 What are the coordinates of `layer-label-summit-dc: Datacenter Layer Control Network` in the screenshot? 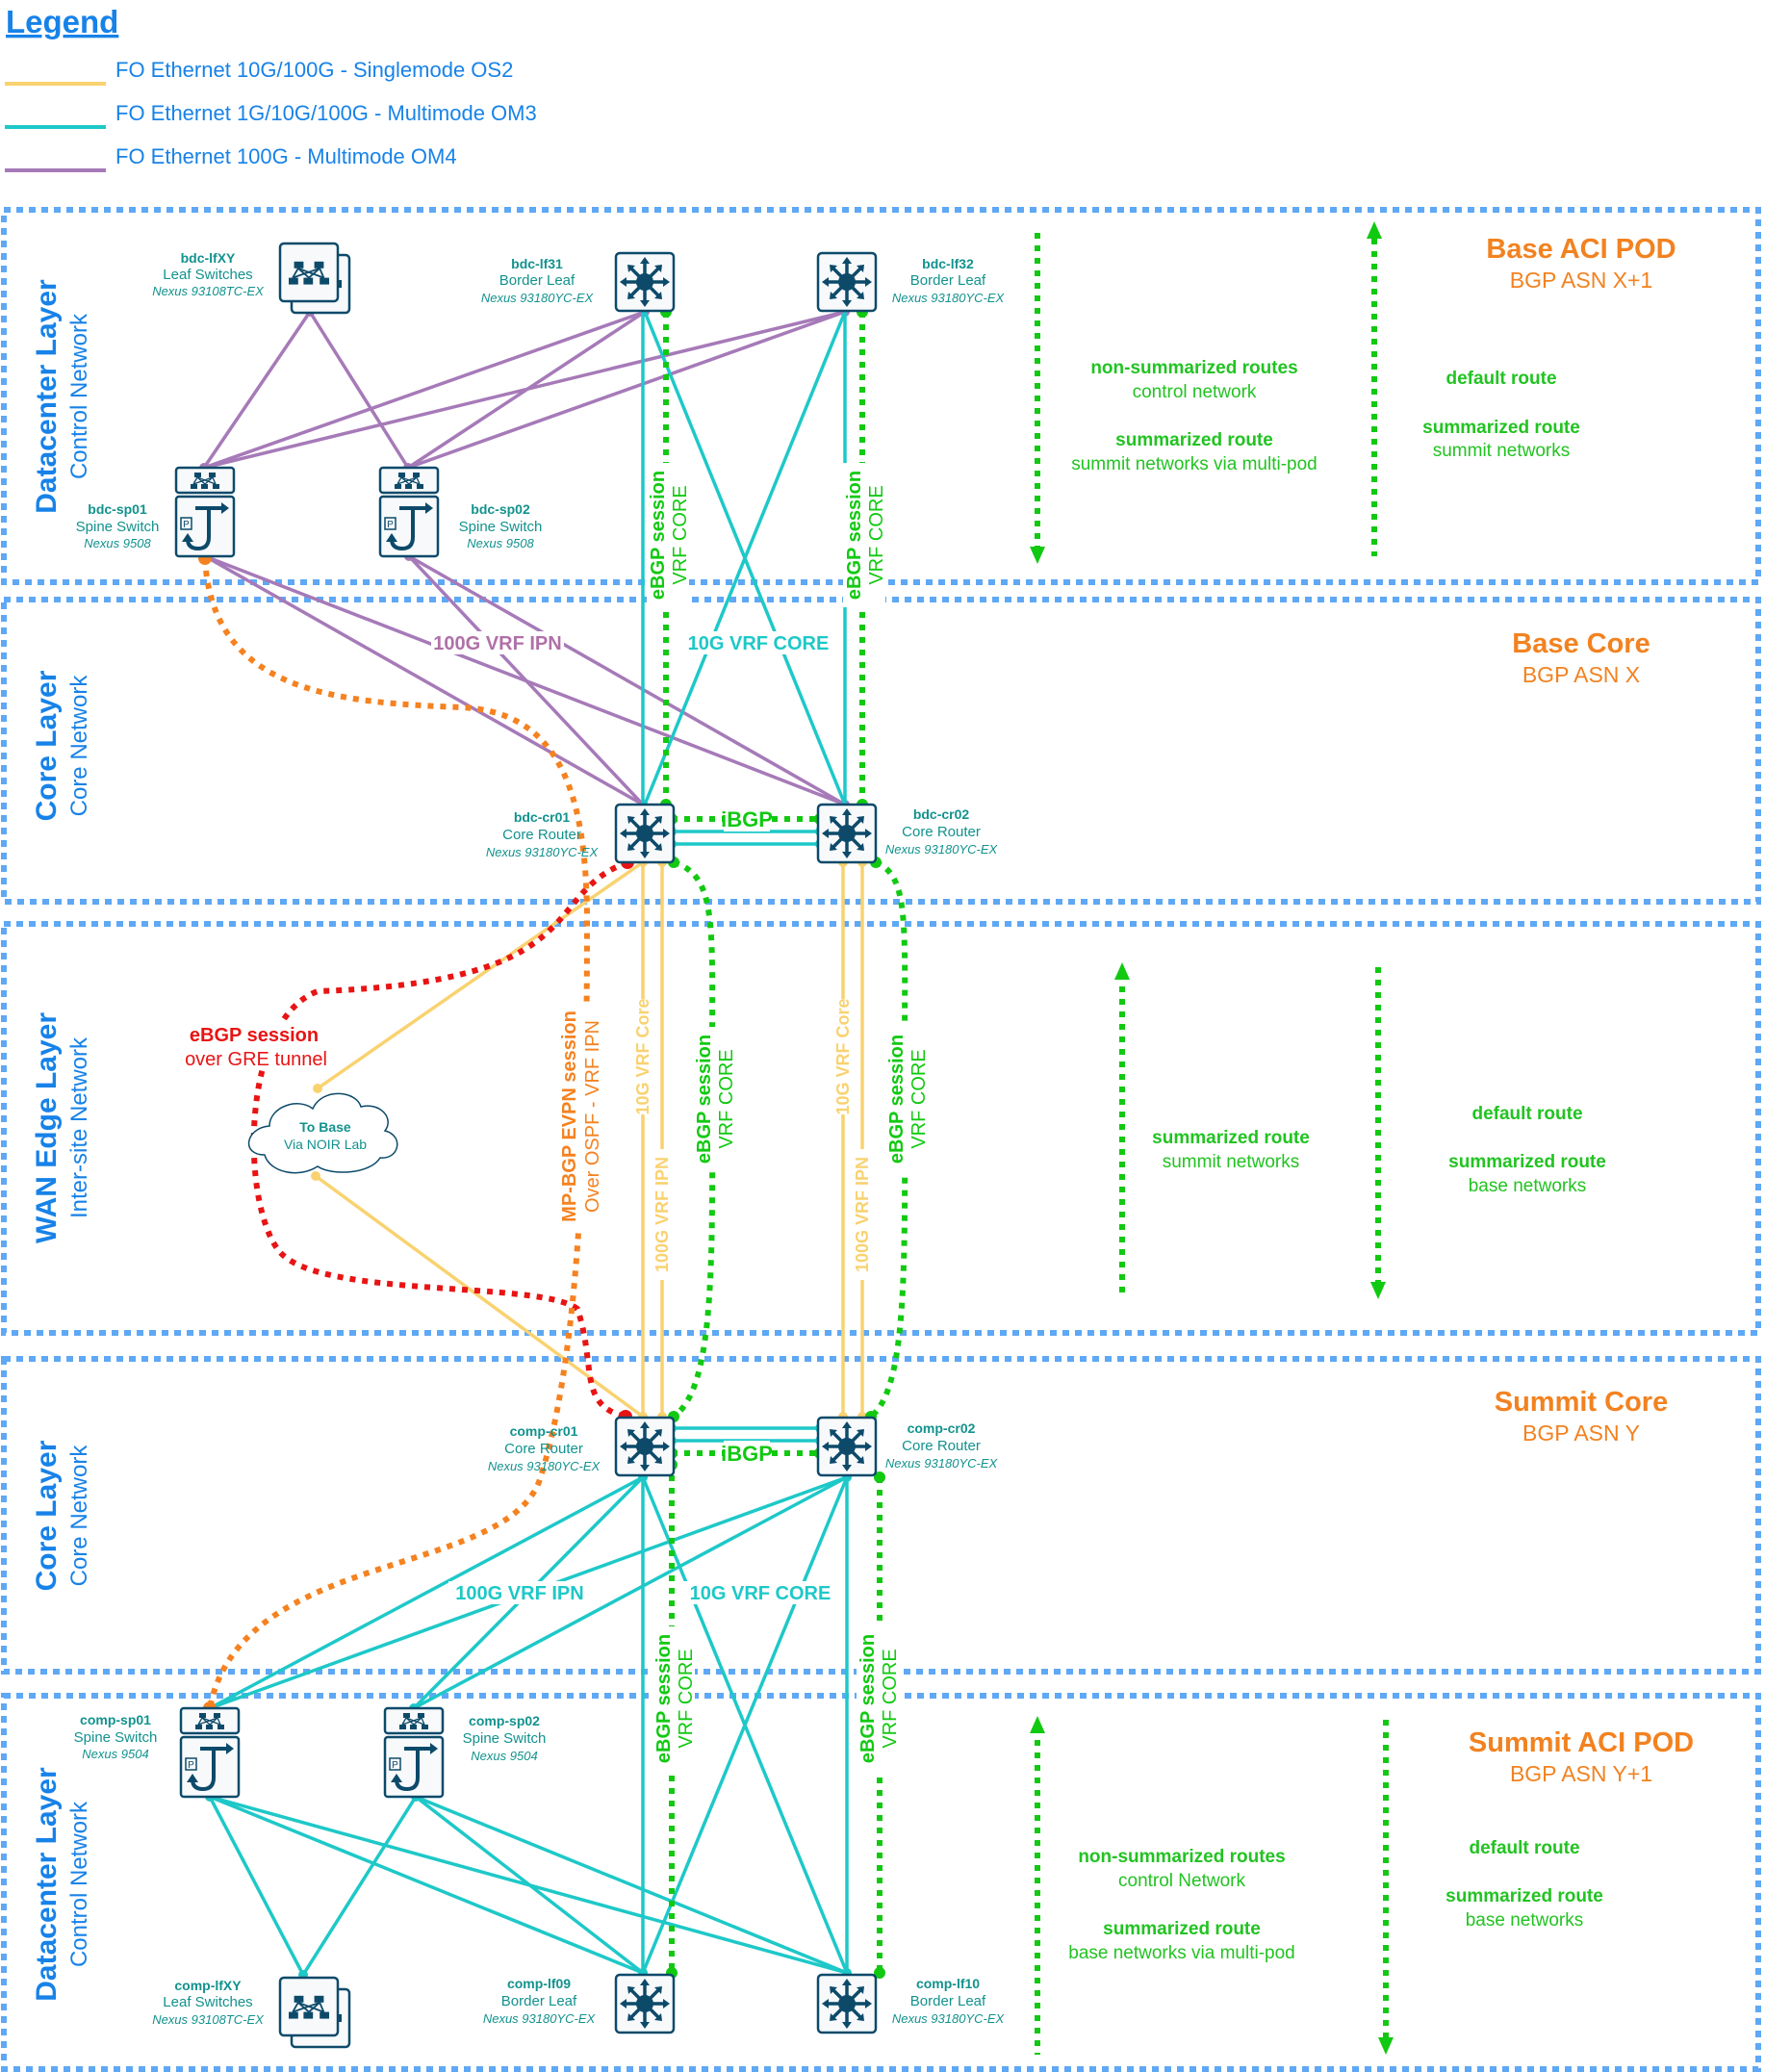 It's located at (61, 1884).